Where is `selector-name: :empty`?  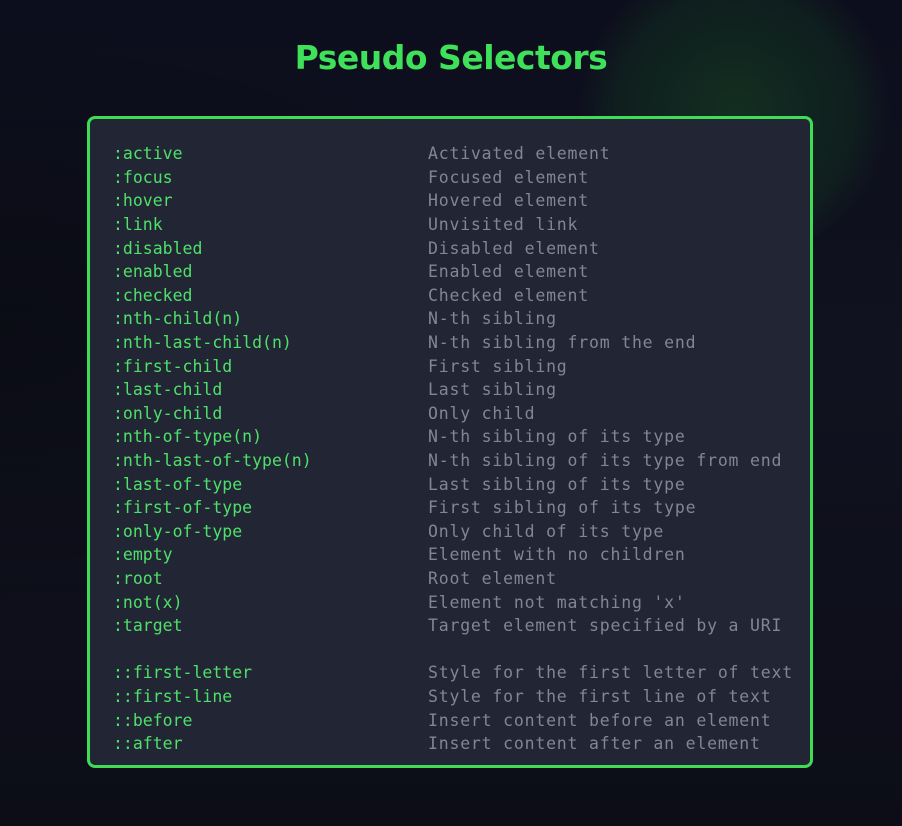 selector-name: :empty is located at coordinates (143, 555).